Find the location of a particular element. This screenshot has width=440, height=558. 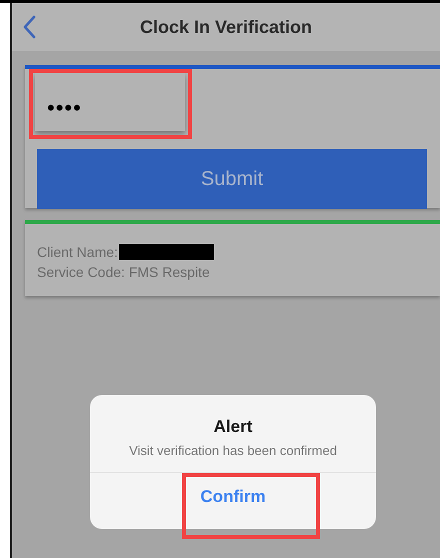

back-icon is located at coordinates (29, 27).